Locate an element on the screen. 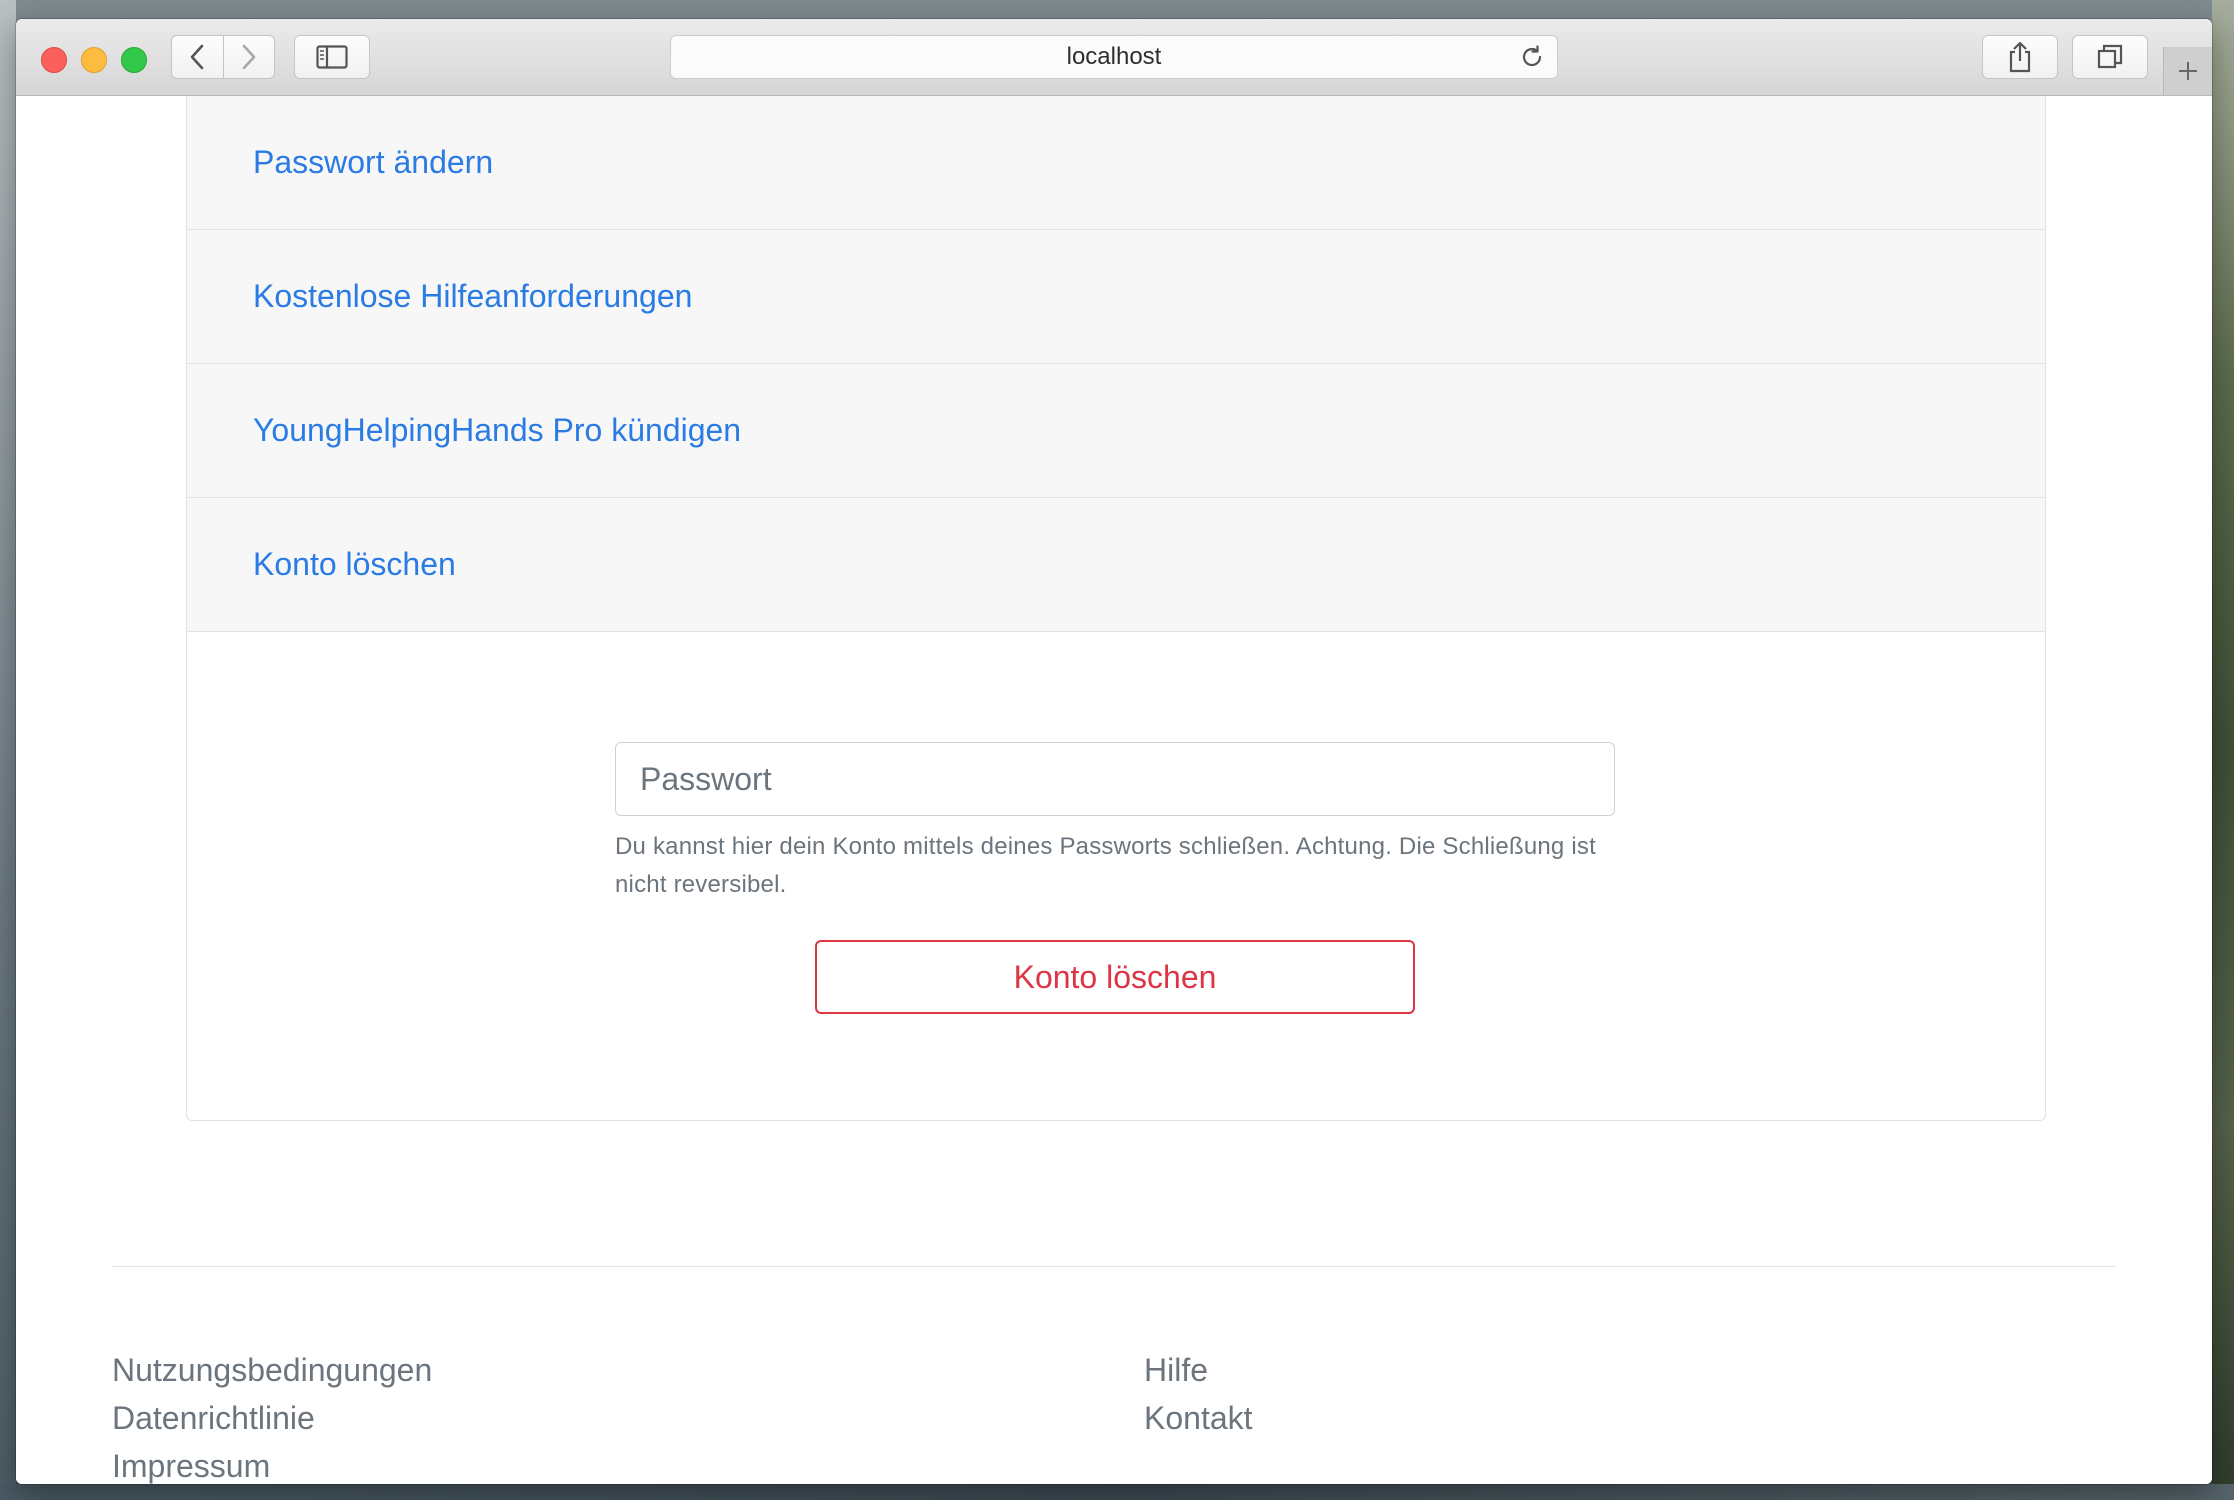 The image size is (2234, 1500). accordion-header-cancel-pro: YoungHelpingHands Pro kündigen is located at coordinates (1116, 431).